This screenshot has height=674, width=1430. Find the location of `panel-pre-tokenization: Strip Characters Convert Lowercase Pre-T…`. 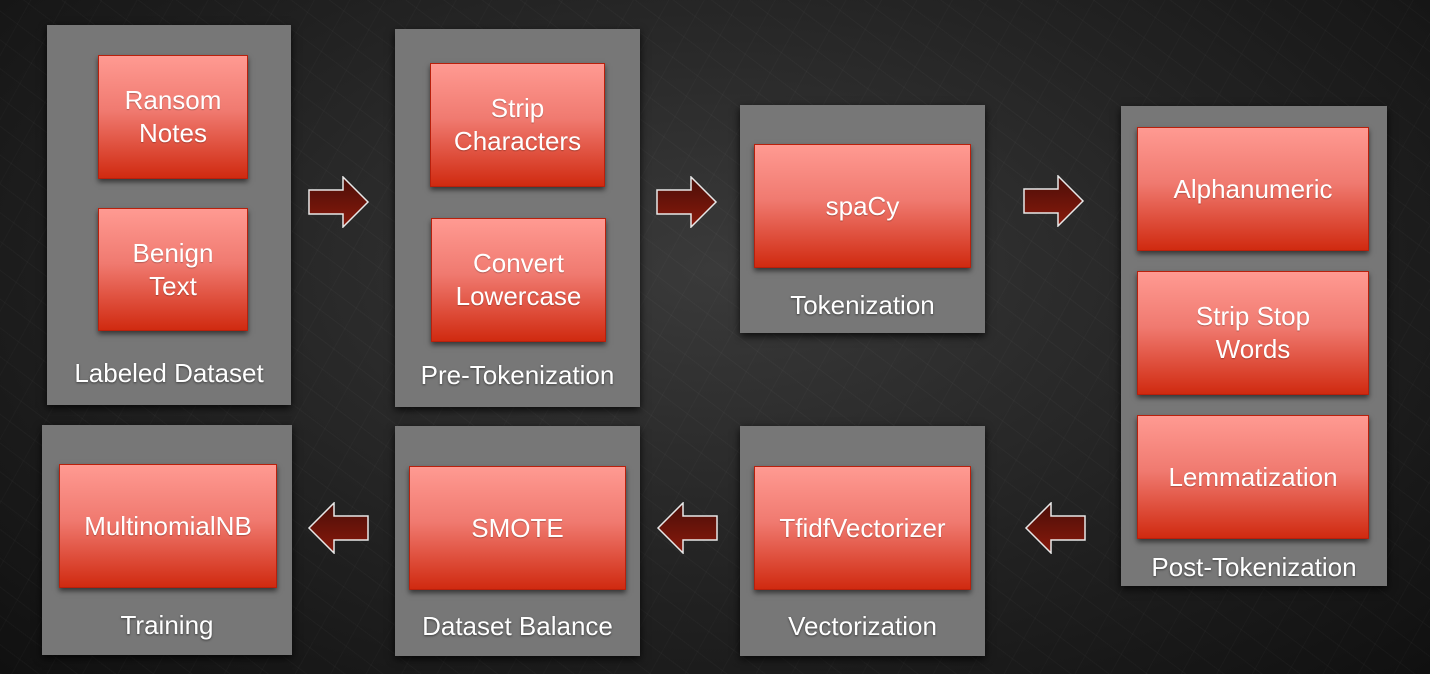

panel-pre-tokenization: Strip Characters Convert Lowercase Pre-T… is located at coordinates (517, 218).